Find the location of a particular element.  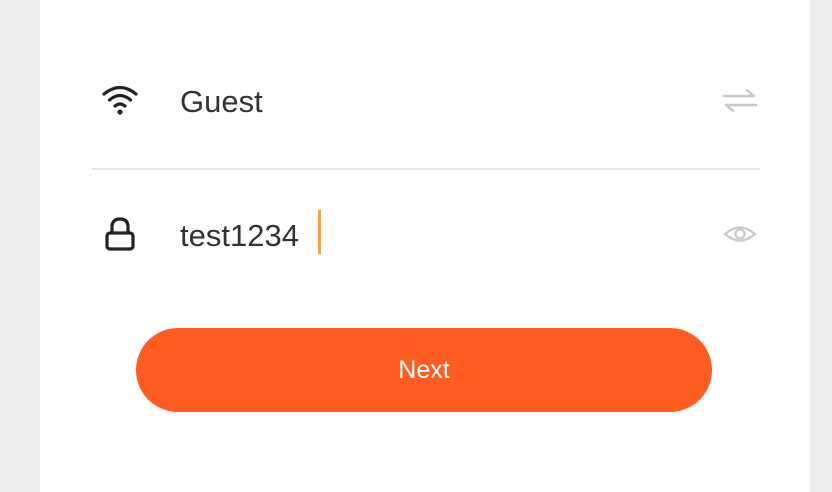

ssid-label: Guest is located at coordinates (221, 101).